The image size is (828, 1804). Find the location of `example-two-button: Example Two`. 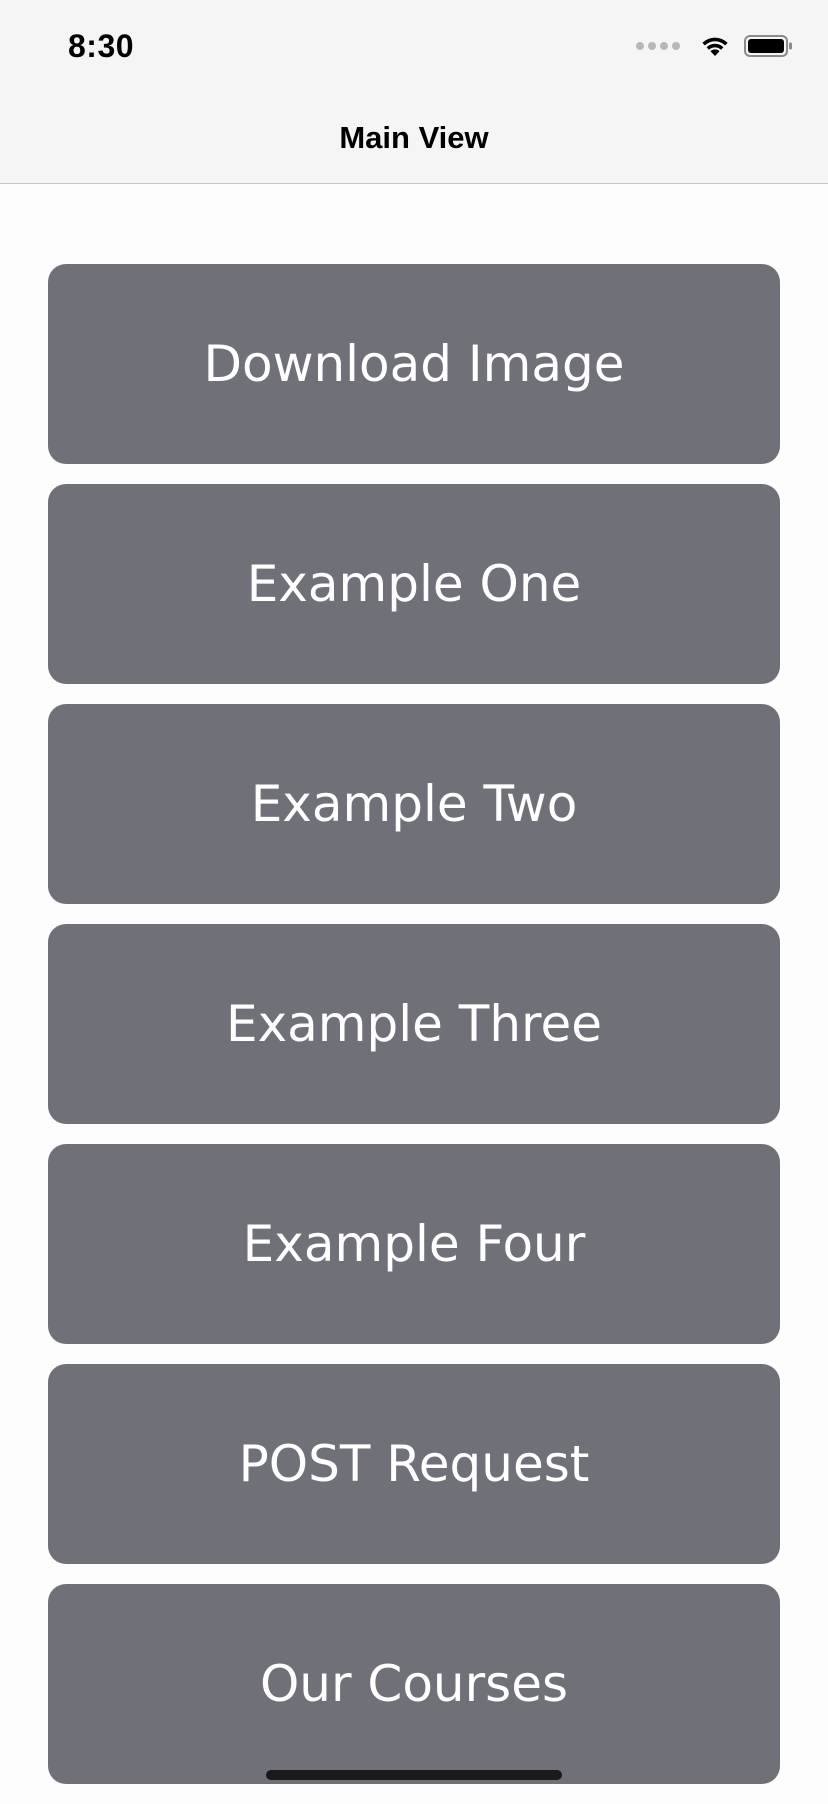

example-two-button: Example Two is located at coordinates (414, 804).